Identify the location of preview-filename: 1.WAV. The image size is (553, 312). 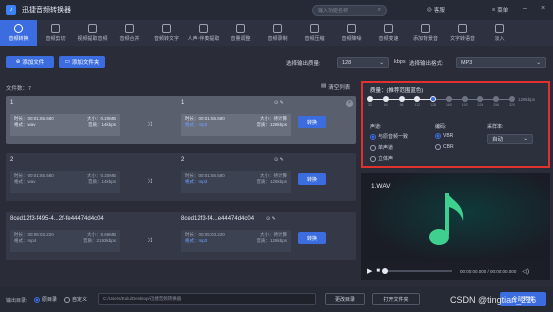
(381, 186).